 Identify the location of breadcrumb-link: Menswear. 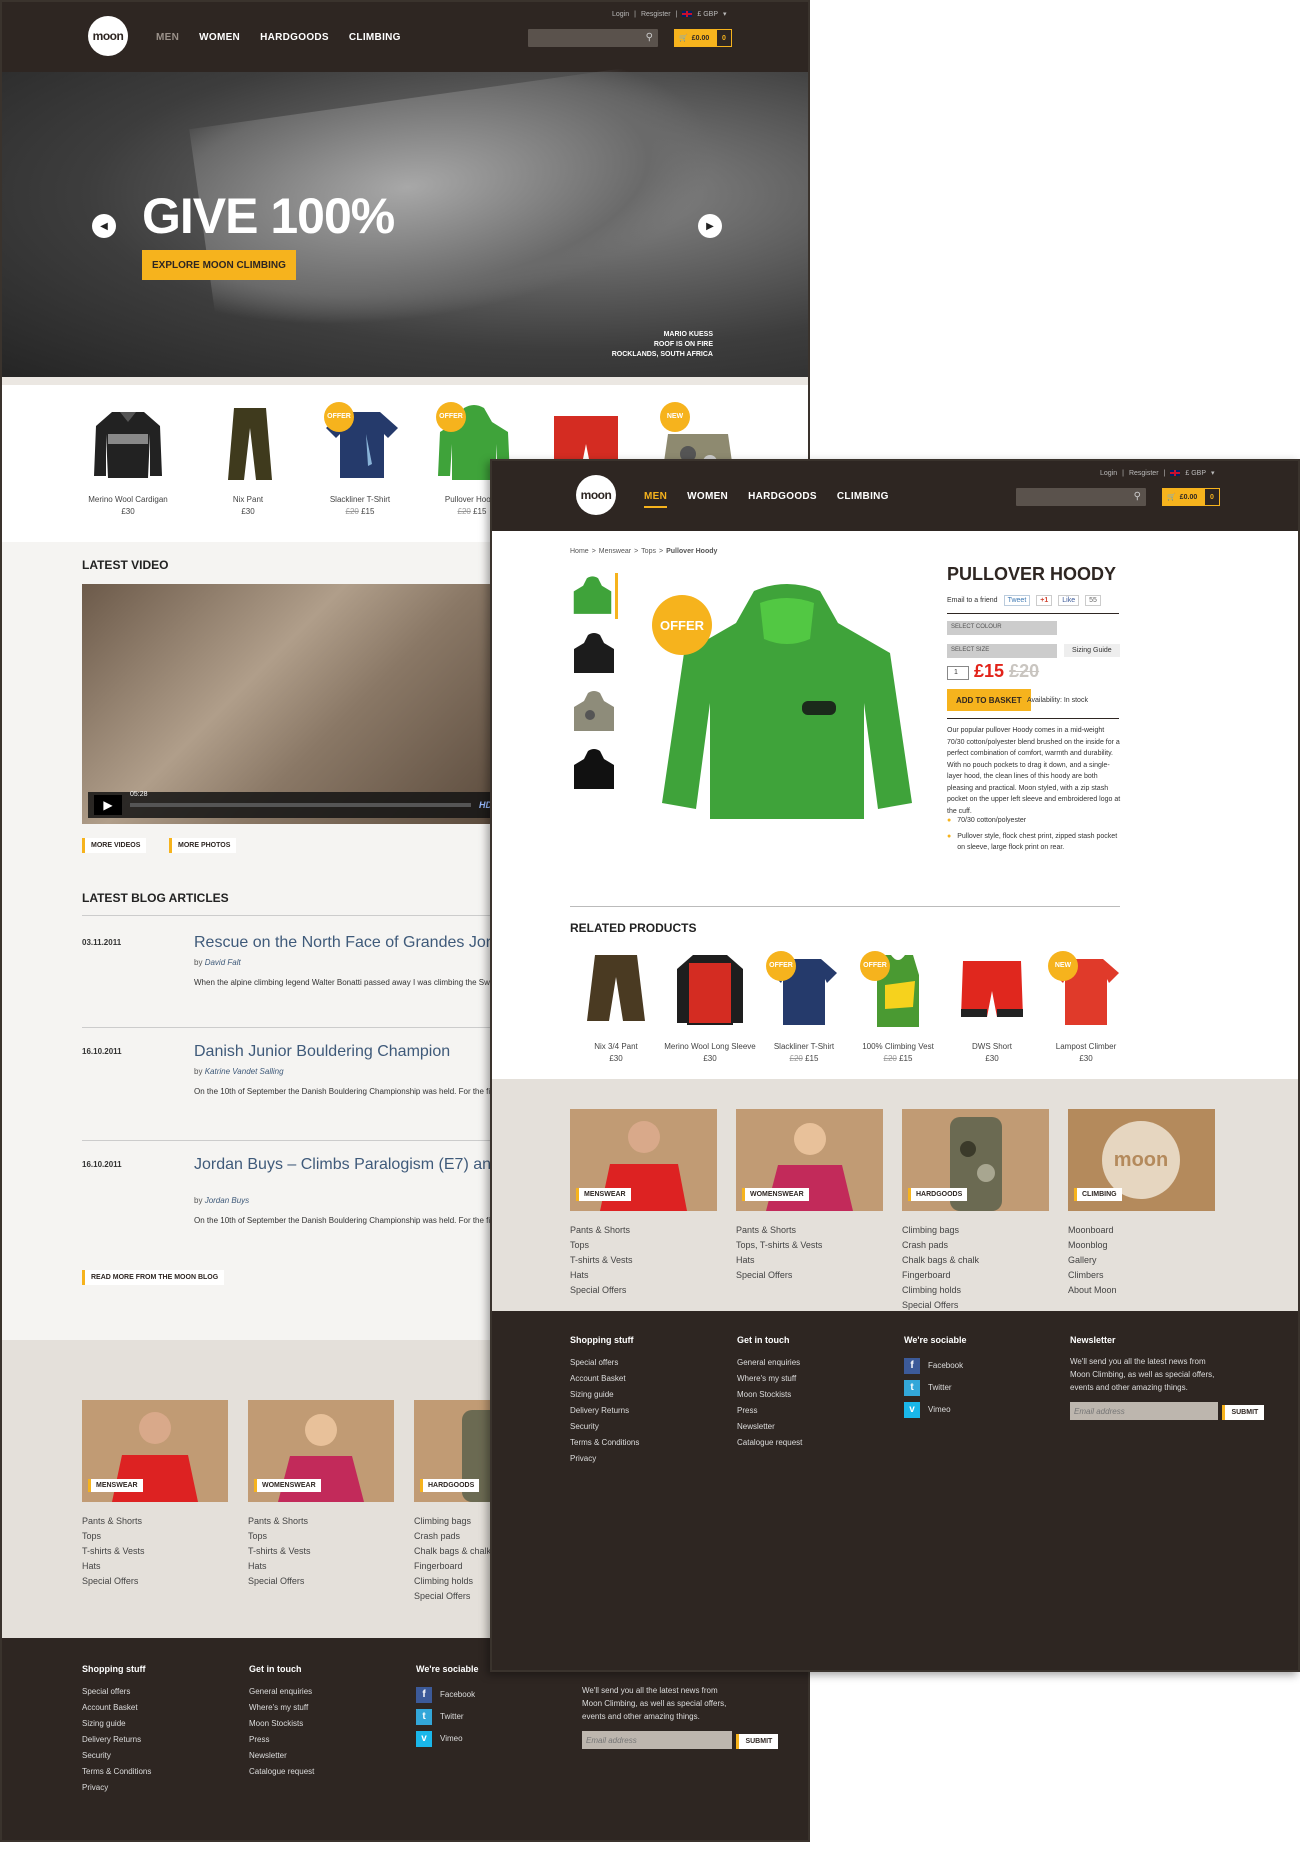
(615, 551).